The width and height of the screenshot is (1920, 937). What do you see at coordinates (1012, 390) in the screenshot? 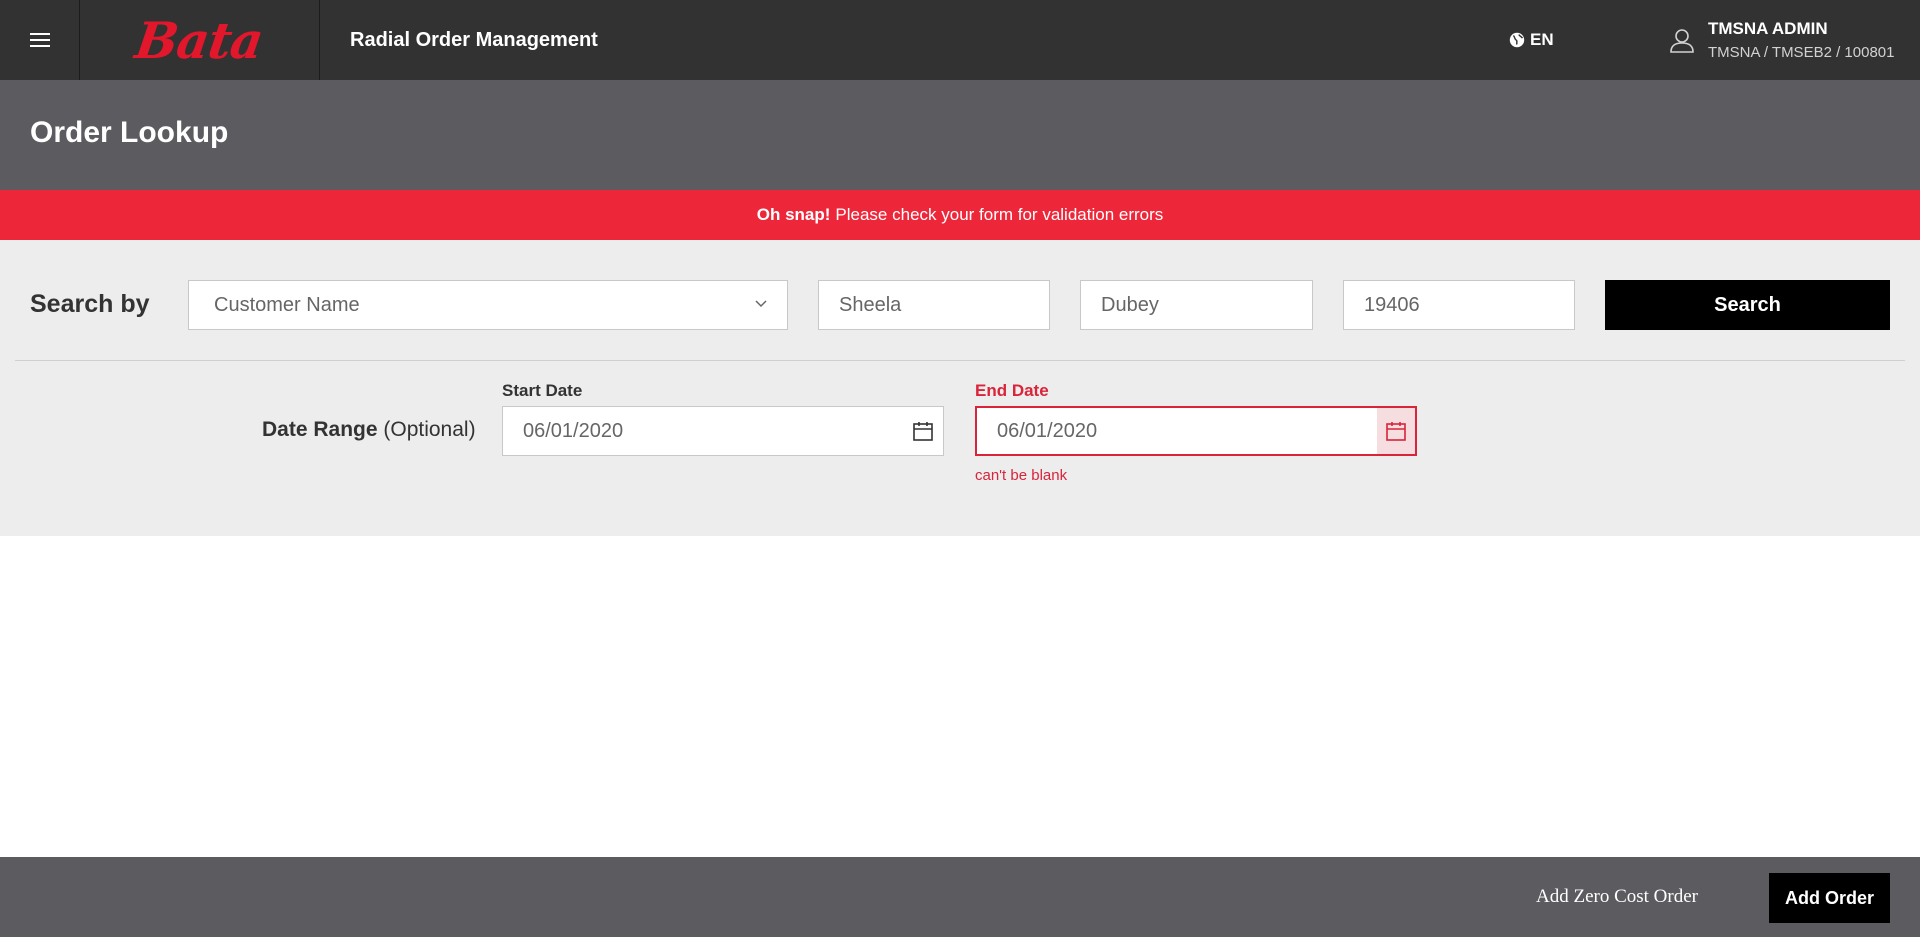
I see `end-date-label: End Date` at bounding box center [1012, 390].